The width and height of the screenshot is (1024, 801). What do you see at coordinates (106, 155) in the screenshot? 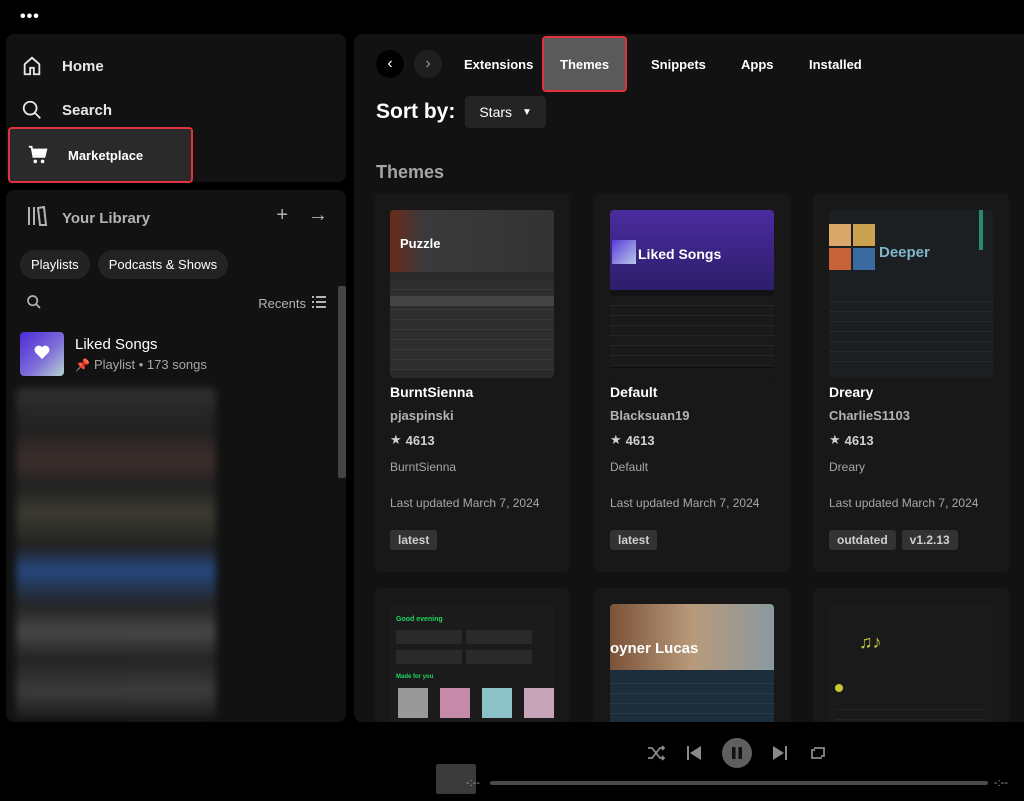
I see `nav-marketplace-label: Marketplace` at bounding box center [106, 155].